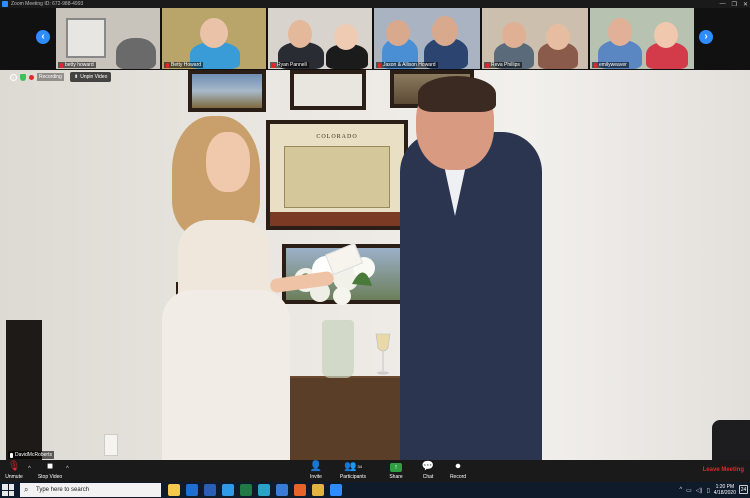  I want to click on unmute-button: 🎙 Unmute, so click(14, 471).